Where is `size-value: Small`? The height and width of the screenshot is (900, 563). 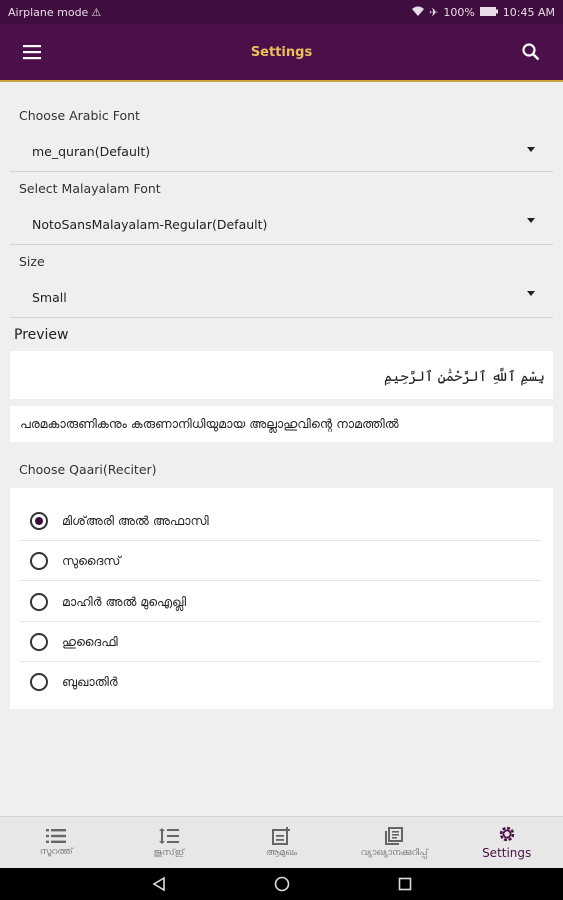
size-value: Small is located at coordinates (49, 297).